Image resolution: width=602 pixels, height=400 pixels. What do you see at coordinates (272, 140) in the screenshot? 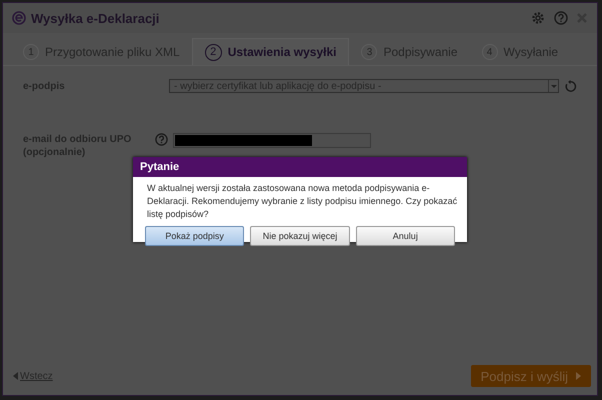
I see `email-field` at bounding box center [272, 140].